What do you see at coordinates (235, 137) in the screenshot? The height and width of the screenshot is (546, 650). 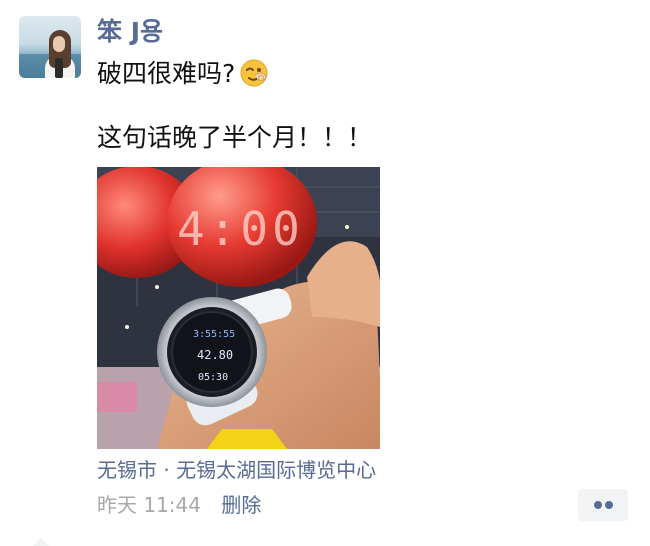 I see `post-text-line-2: 这句话晚了半个月！！！` at bounding box center [235, 137].